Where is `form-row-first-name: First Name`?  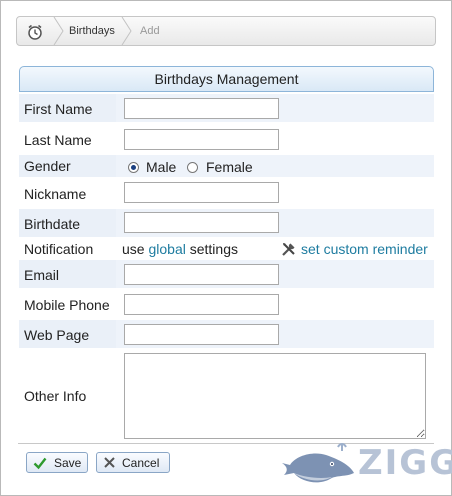
form-row-first-name: First Name is located at coordinates (226, 108).